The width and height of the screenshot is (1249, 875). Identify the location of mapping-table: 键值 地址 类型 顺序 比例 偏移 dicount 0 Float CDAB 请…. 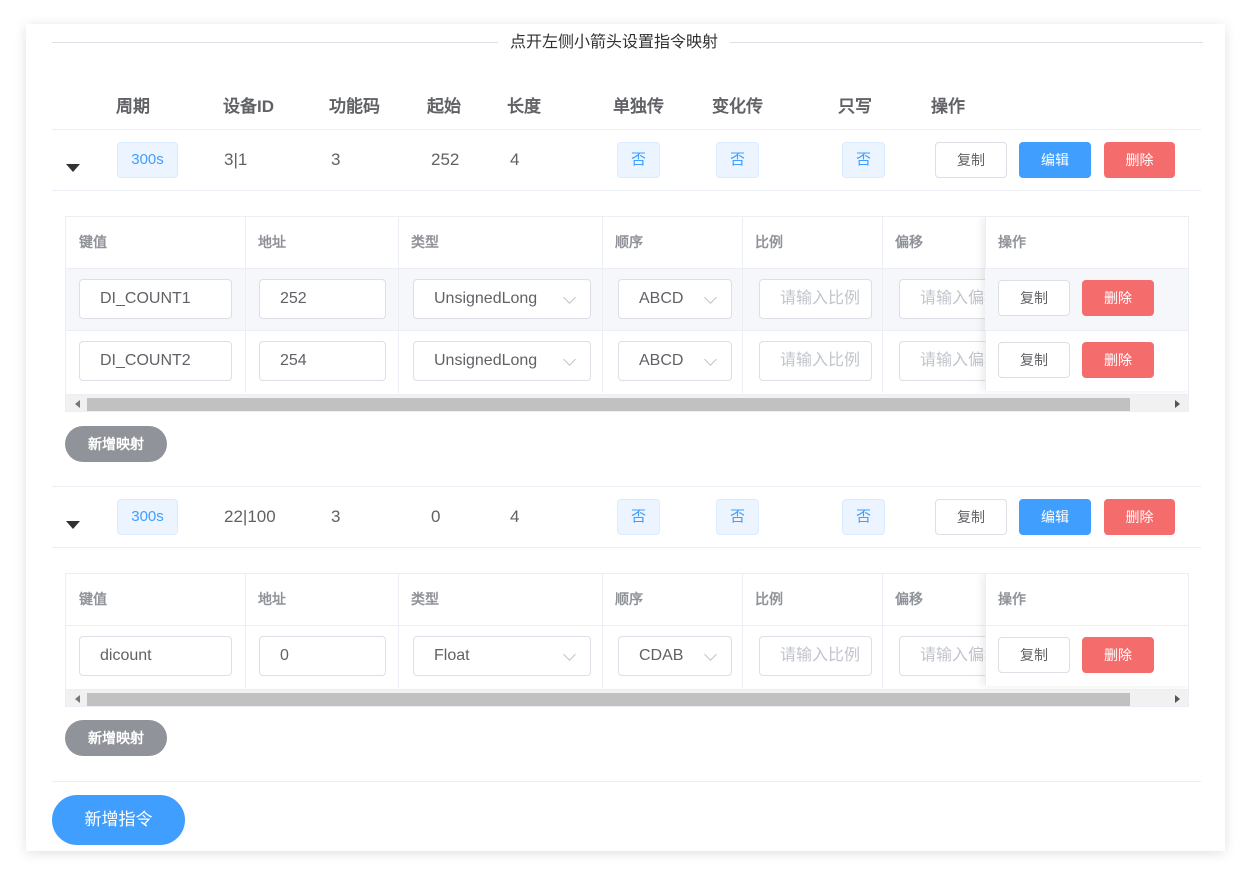
(627, 640).